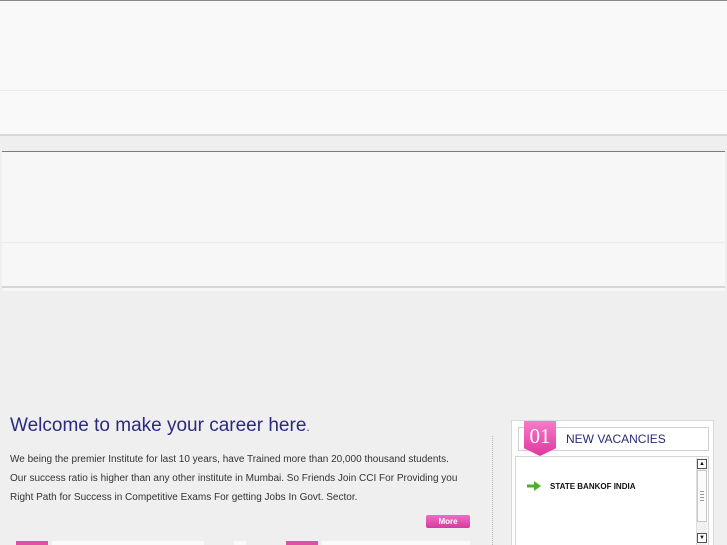 The width and height of the screenshot is (727, 545). What do you see at coordinates (593, 486) in the screenshot?
I see `vacancy-item-label: STATE BANKOF INDIA` at bounding box center [593, 486].